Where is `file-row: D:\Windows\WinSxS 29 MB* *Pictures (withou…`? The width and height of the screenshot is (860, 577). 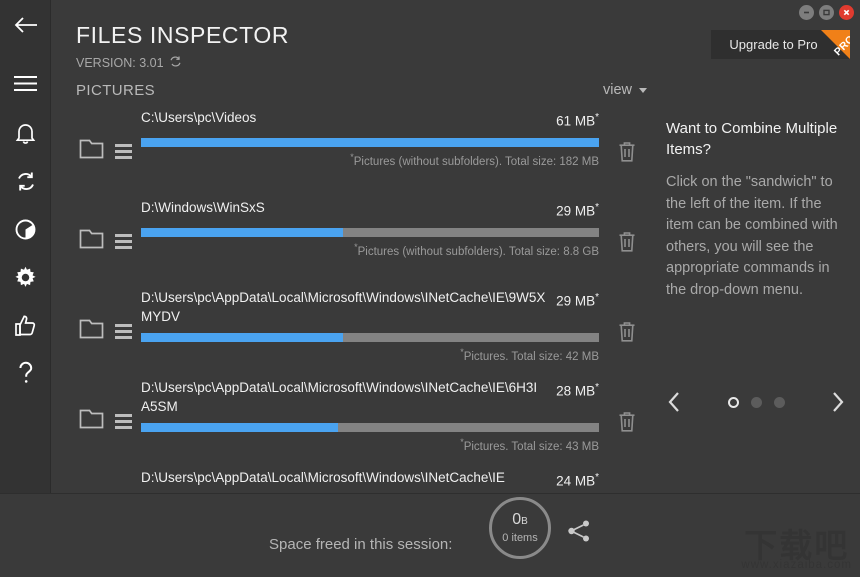 file-row: D:\Windows\WinSxS 29 MB* *Pictures (withou… is located at coordinates (351, 243).